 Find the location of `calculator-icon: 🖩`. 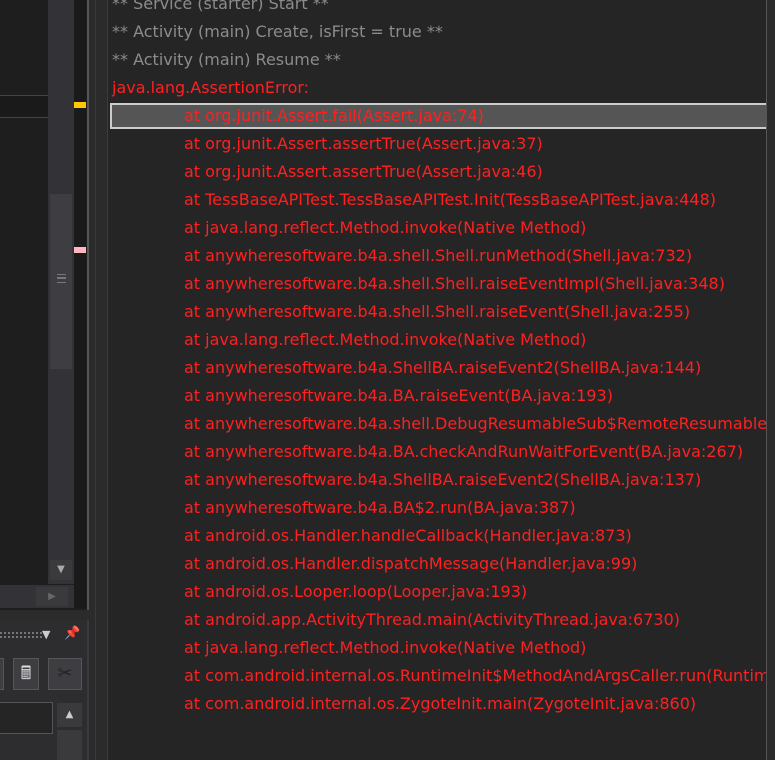

calculator-icon: 🖩 is located at coordinates (26, 673).